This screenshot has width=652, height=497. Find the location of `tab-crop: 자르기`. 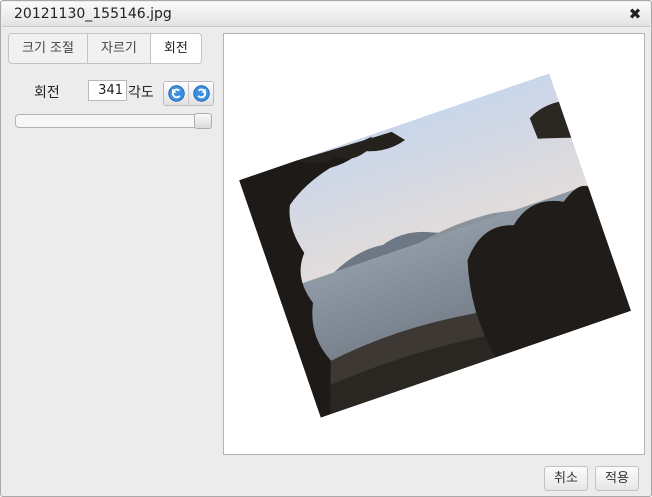

tab-crop: 자르기 is located at coordinates (118, 48).